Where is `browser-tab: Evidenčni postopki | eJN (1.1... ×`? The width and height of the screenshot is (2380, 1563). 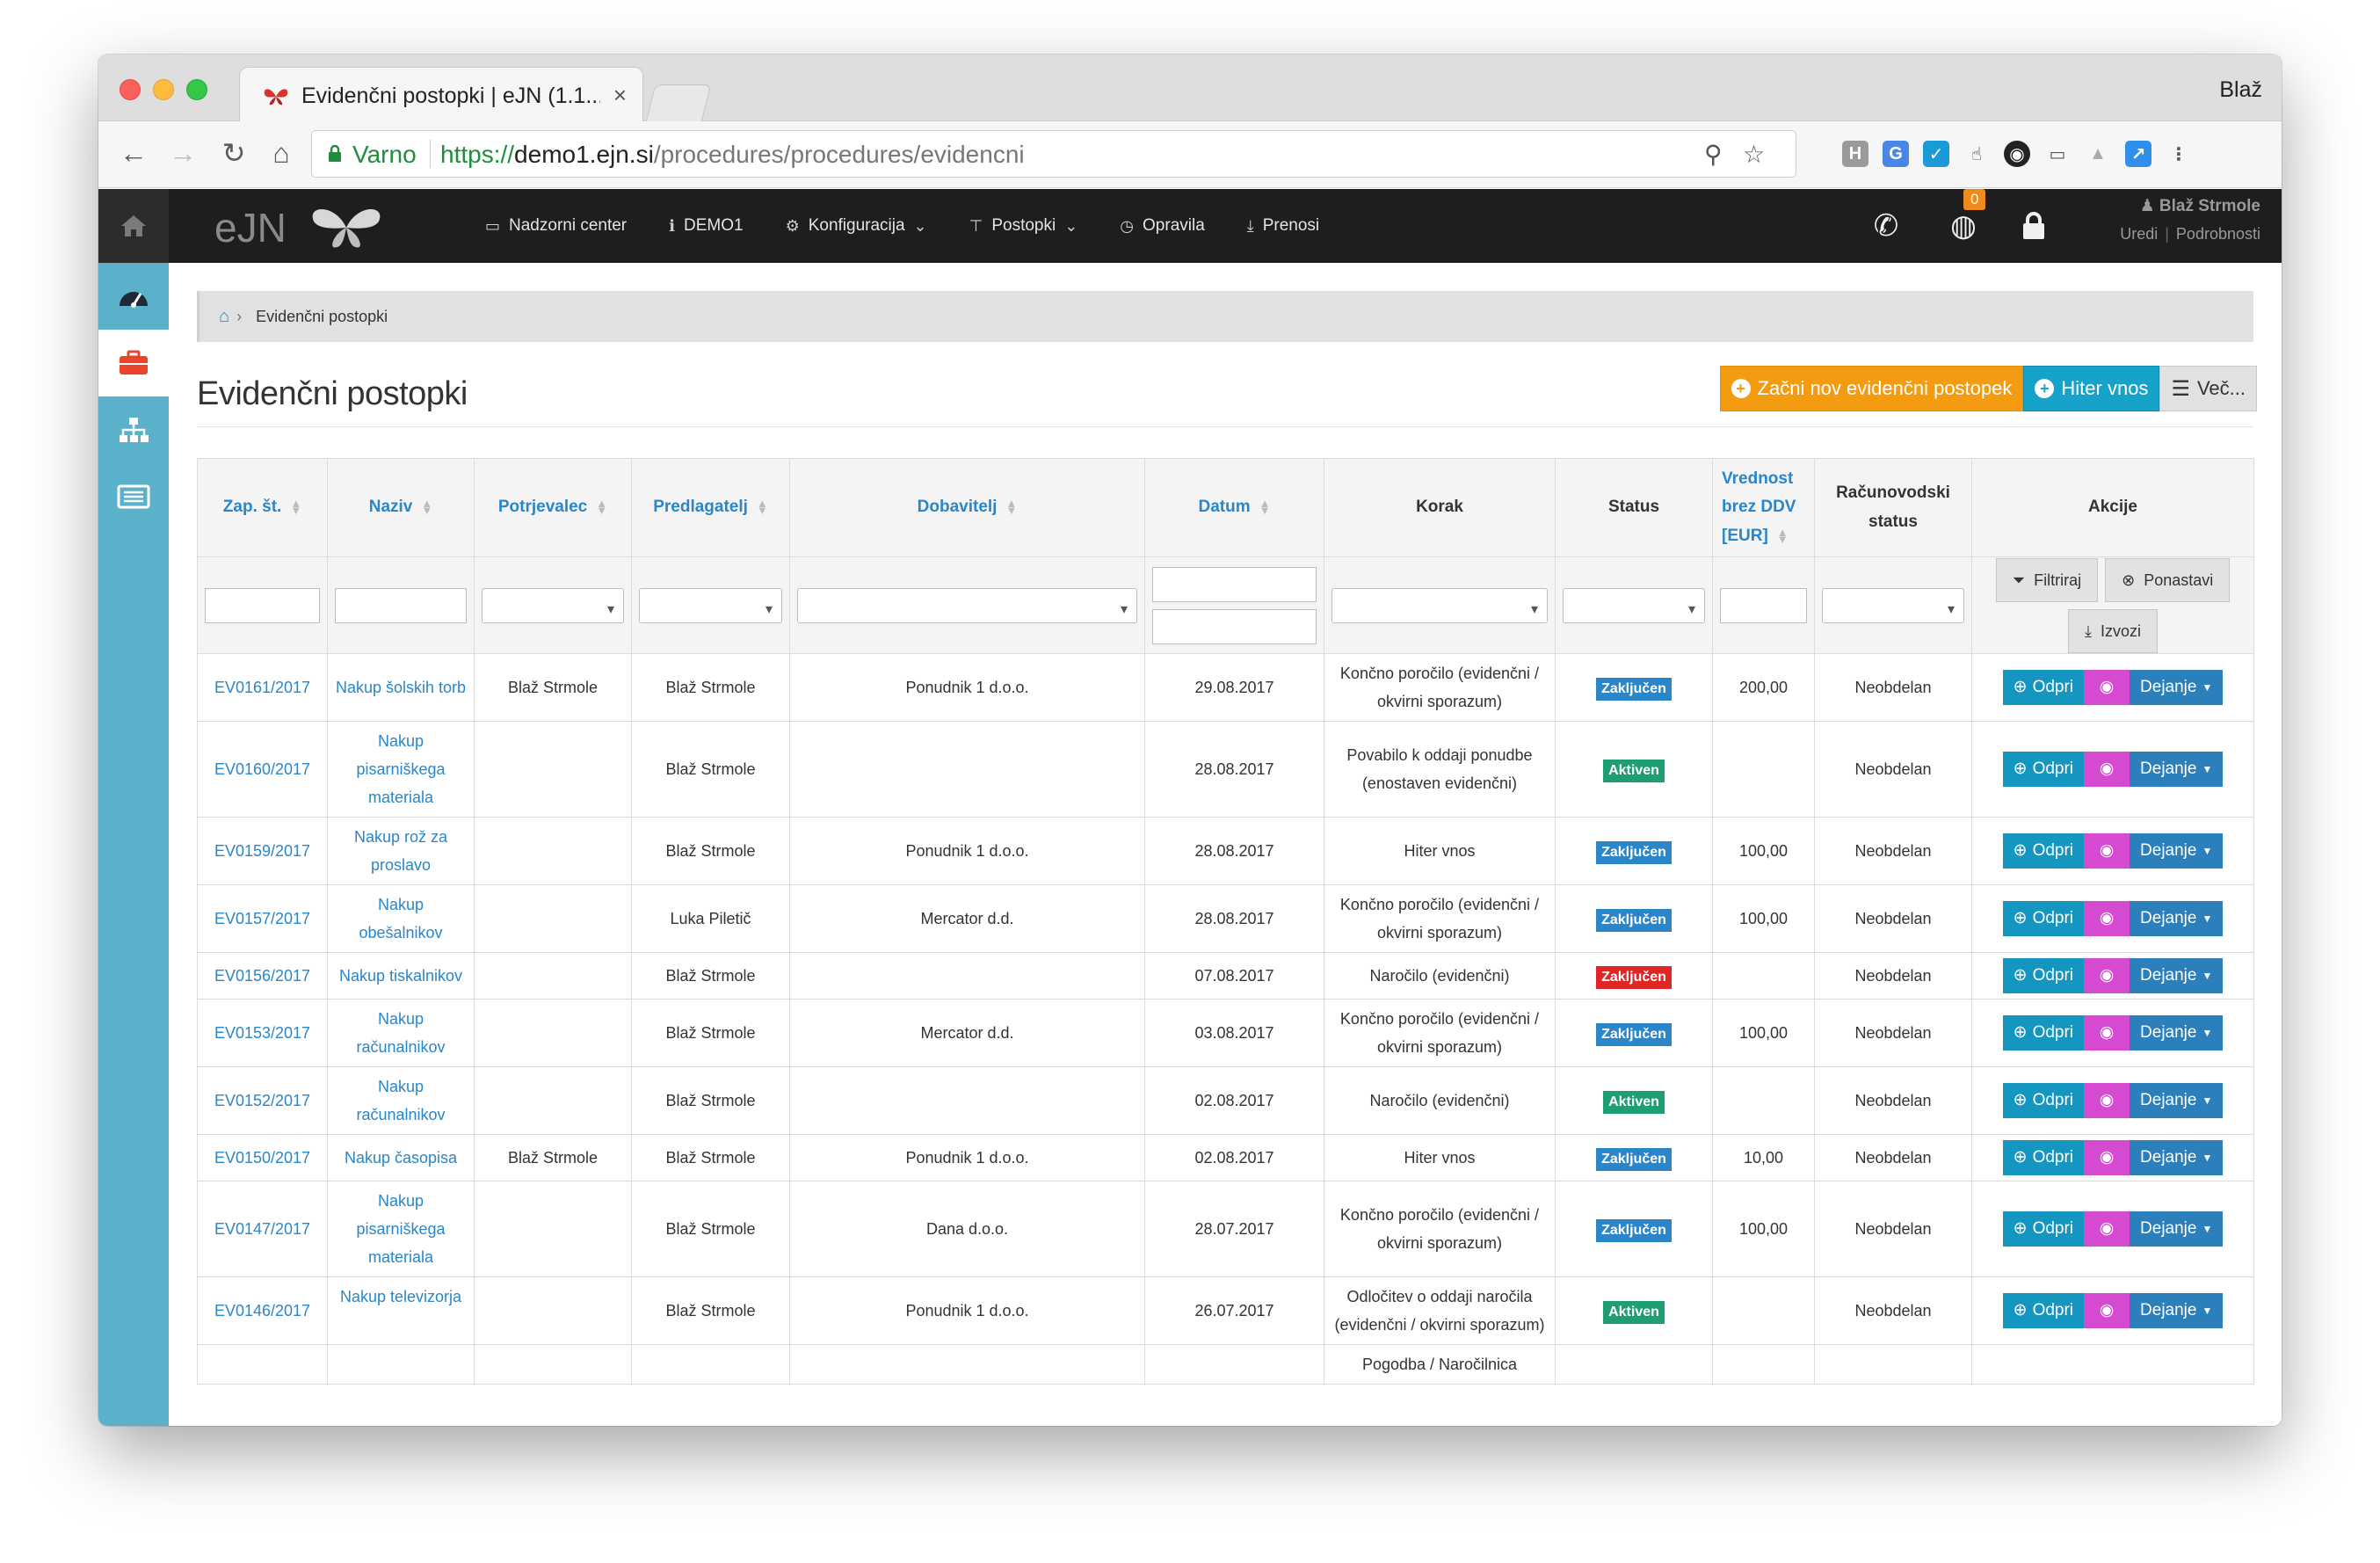
browser-tab: Evidenčni postopki | eJN (1.1... × is located at coordinates (441, 94).